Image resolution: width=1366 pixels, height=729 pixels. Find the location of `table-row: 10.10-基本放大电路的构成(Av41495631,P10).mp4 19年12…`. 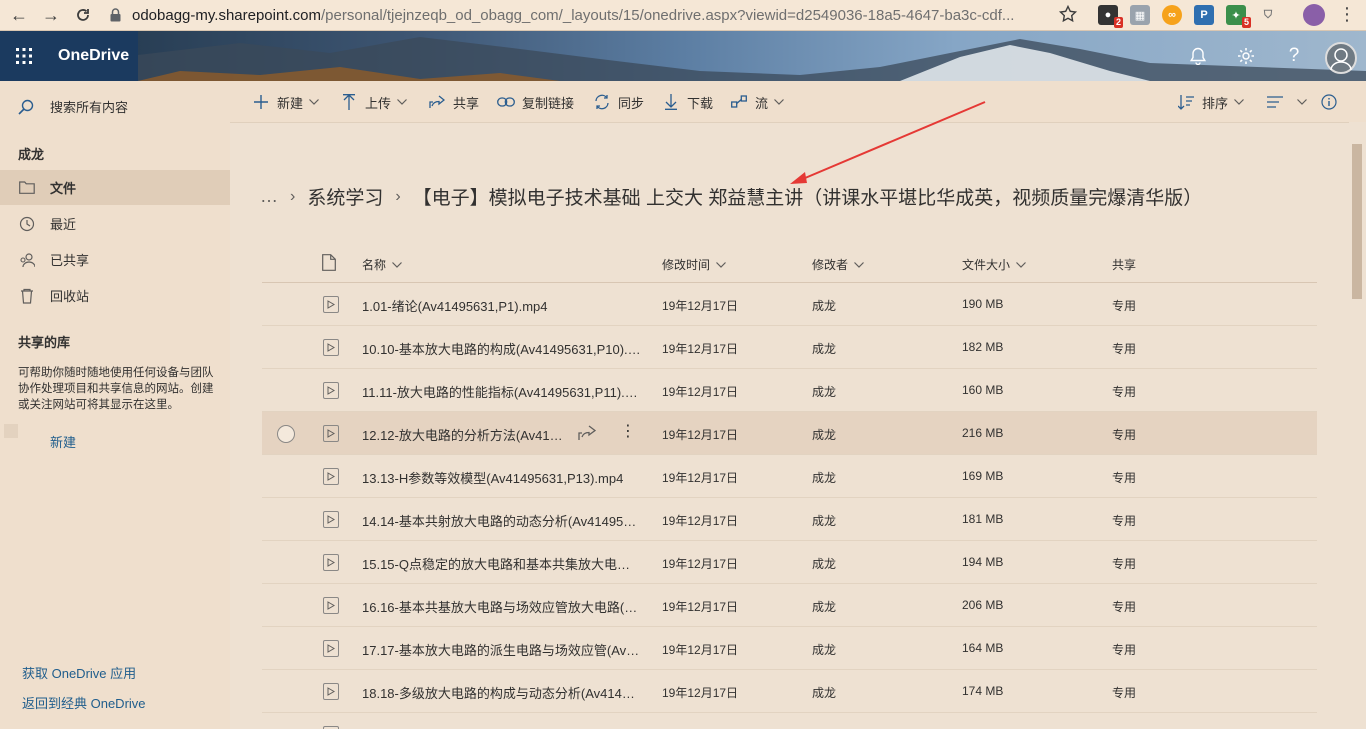

table-row: 10.10-基本放大电路的构成(Av41495631,P10).mp4 19年12… is located at coordinates (789, 347).